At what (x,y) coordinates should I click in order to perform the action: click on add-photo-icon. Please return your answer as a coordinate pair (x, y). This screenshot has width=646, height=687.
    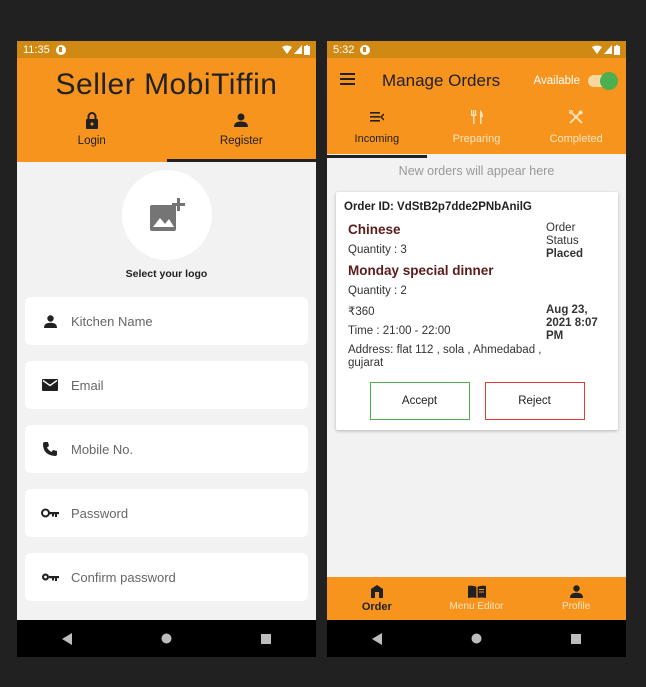
    Looking at the image, I should click on (167, 214).